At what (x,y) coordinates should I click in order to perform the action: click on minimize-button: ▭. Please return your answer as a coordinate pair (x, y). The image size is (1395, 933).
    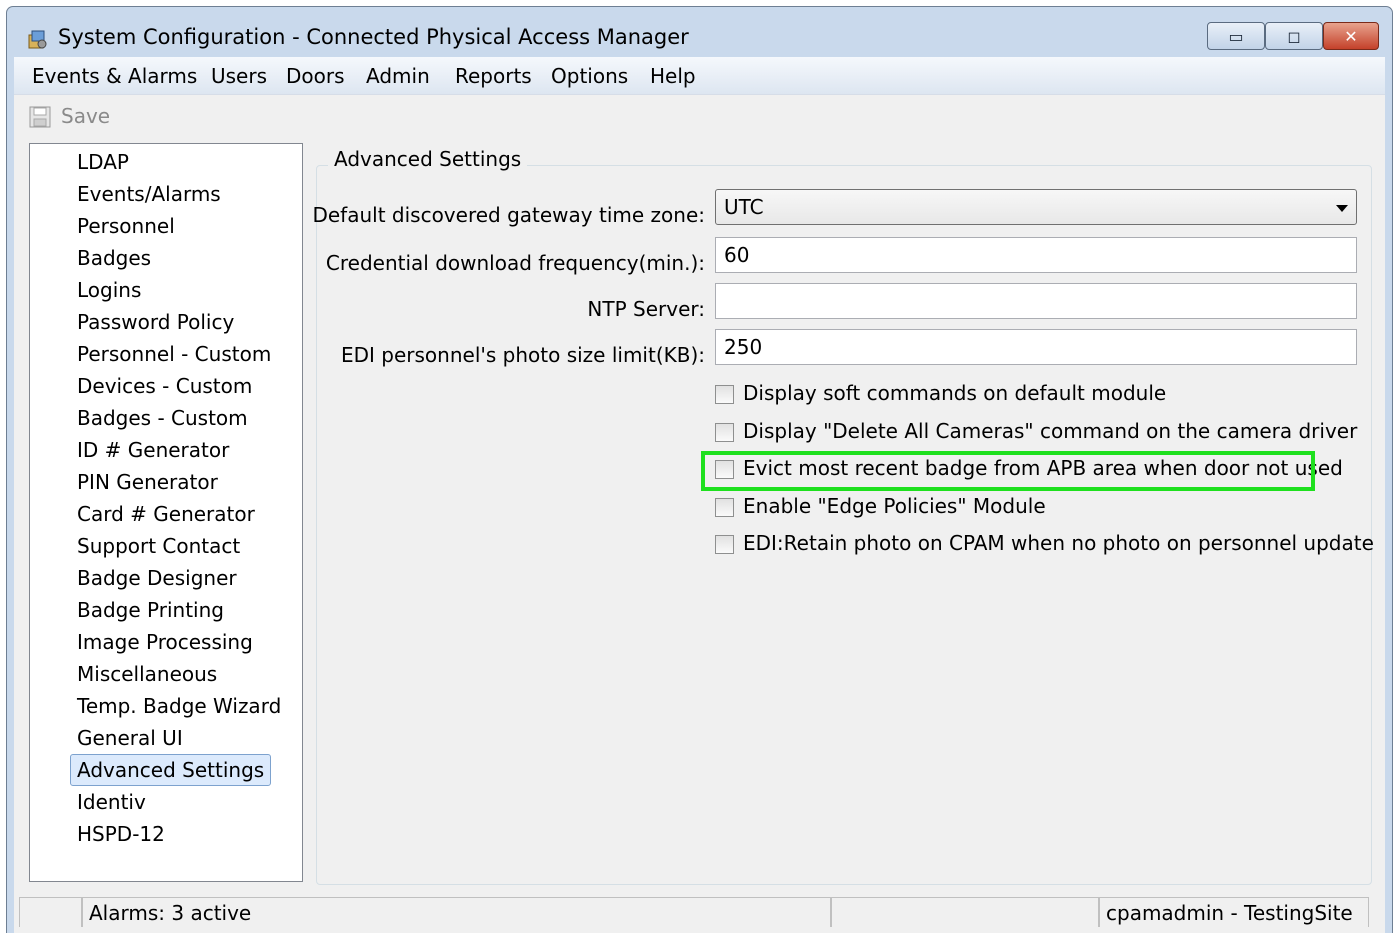
    Looking at the image, I should click on (1236, 36).